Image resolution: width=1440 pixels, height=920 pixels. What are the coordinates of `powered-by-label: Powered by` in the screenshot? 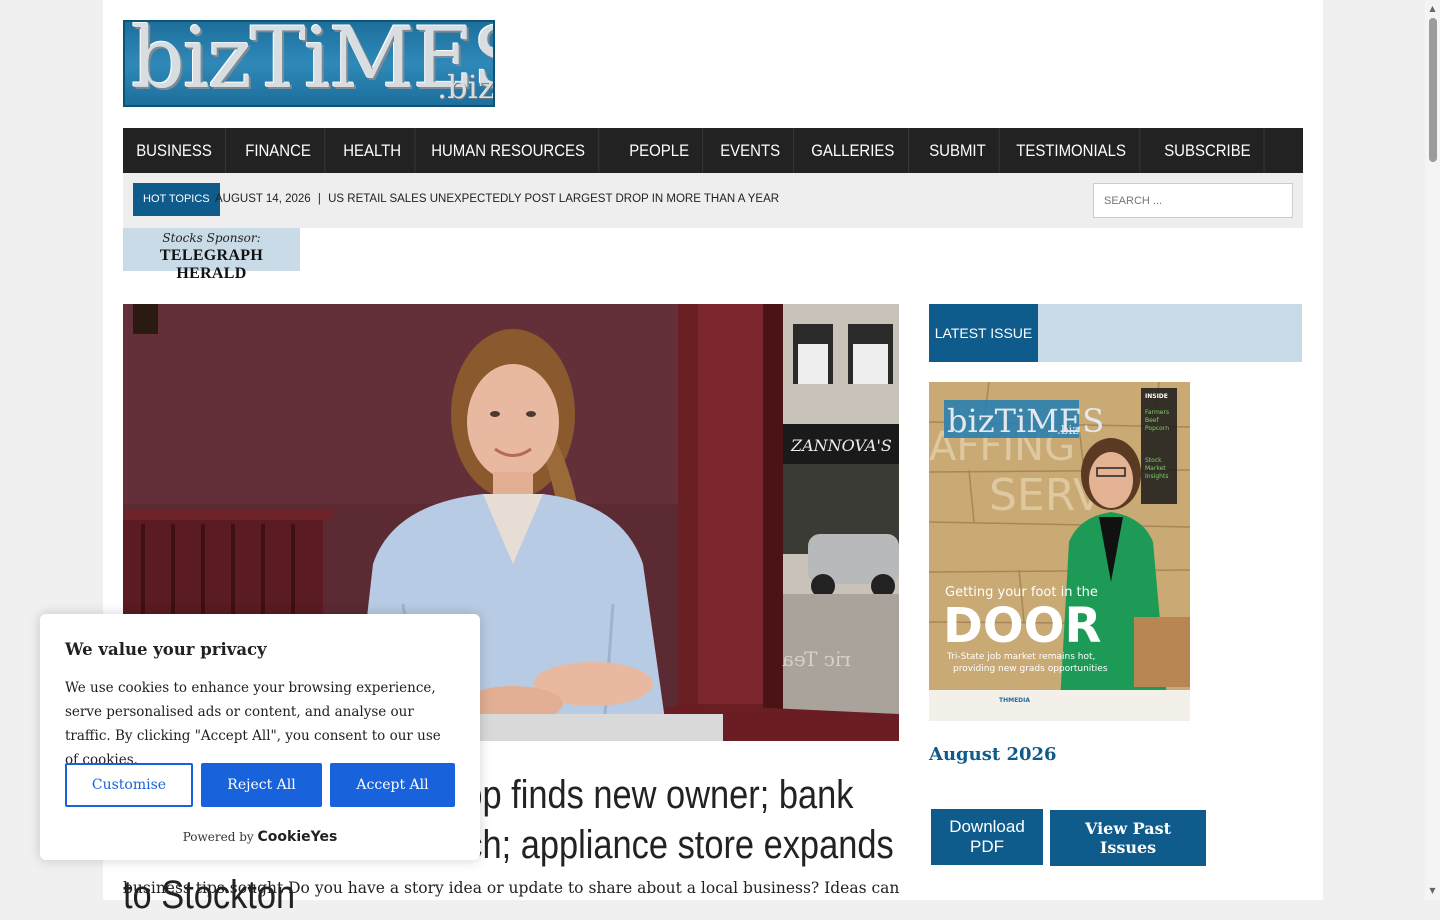 It's located at (218, 837).